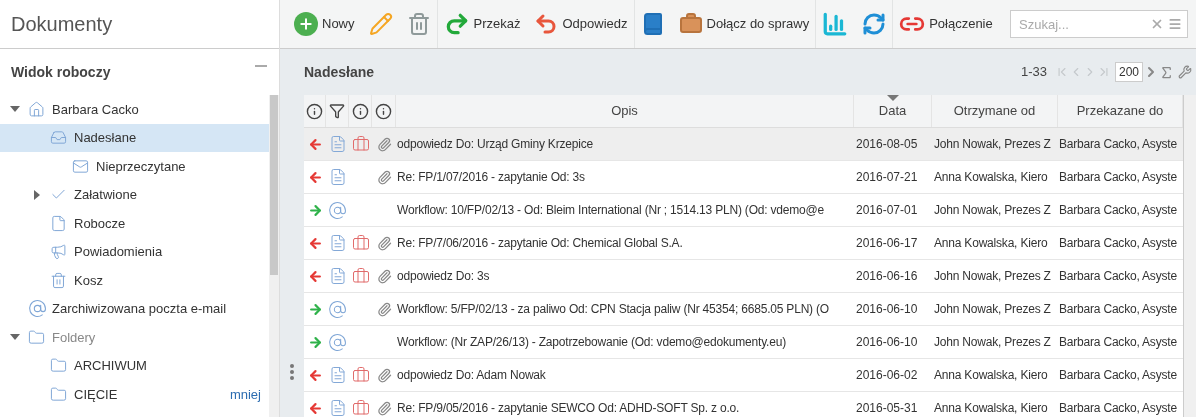 The height and width of the screenshot is (417, 1196). Describe the element at coordinates (62, 24) in the screenshot. I see `app-title: Dokumenty` at that location.